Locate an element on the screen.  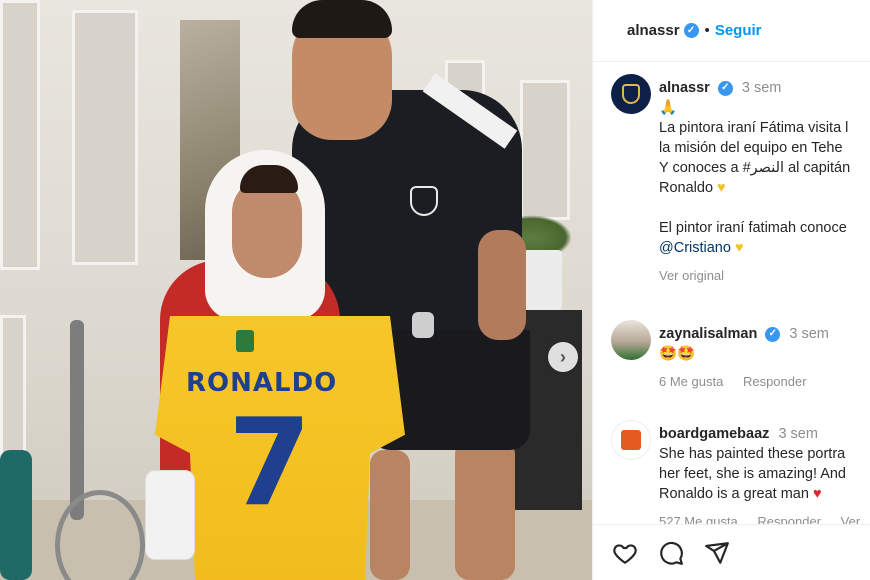
comment-icon is located at coordinates (671, 553).